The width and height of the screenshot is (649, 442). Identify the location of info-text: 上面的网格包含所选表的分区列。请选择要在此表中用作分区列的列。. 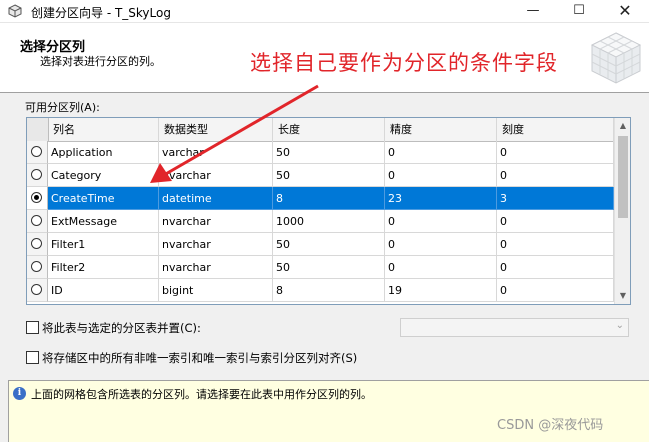
(201, 394).